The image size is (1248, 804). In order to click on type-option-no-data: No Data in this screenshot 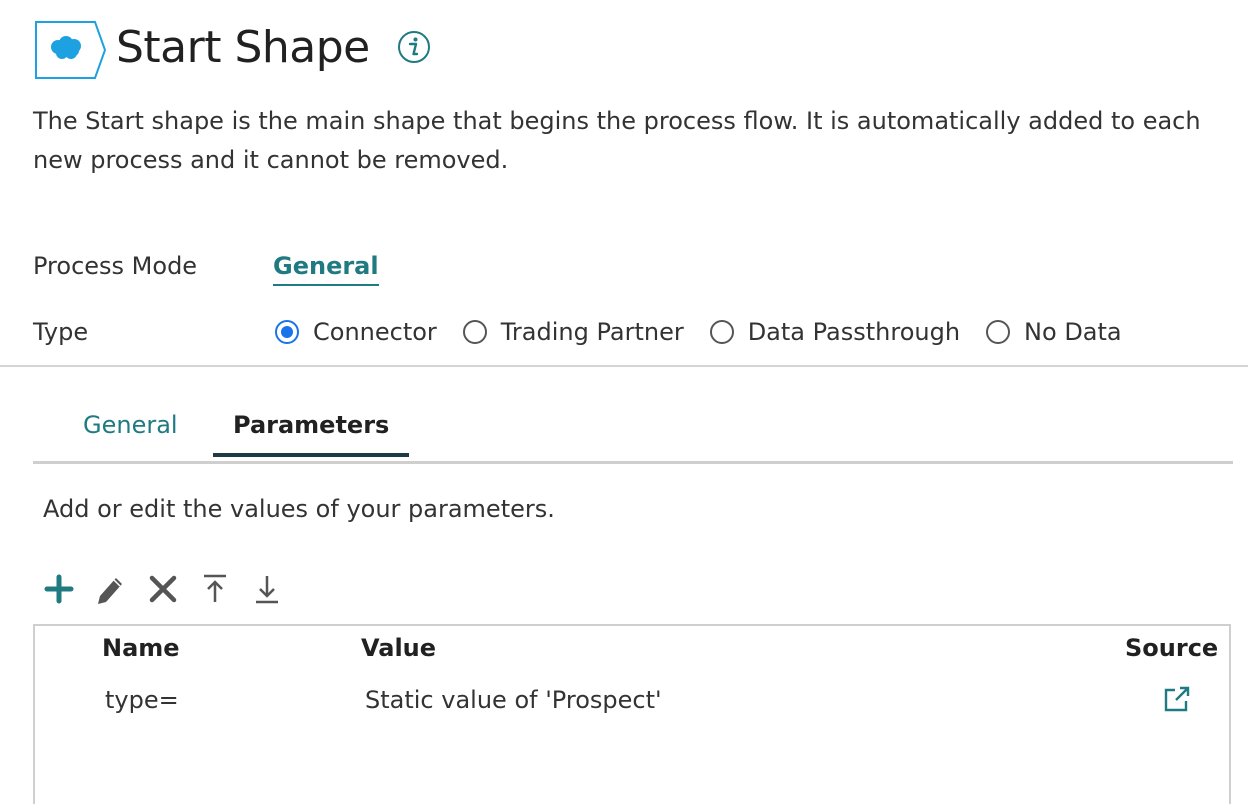, I will do `click(1054, 332)`.